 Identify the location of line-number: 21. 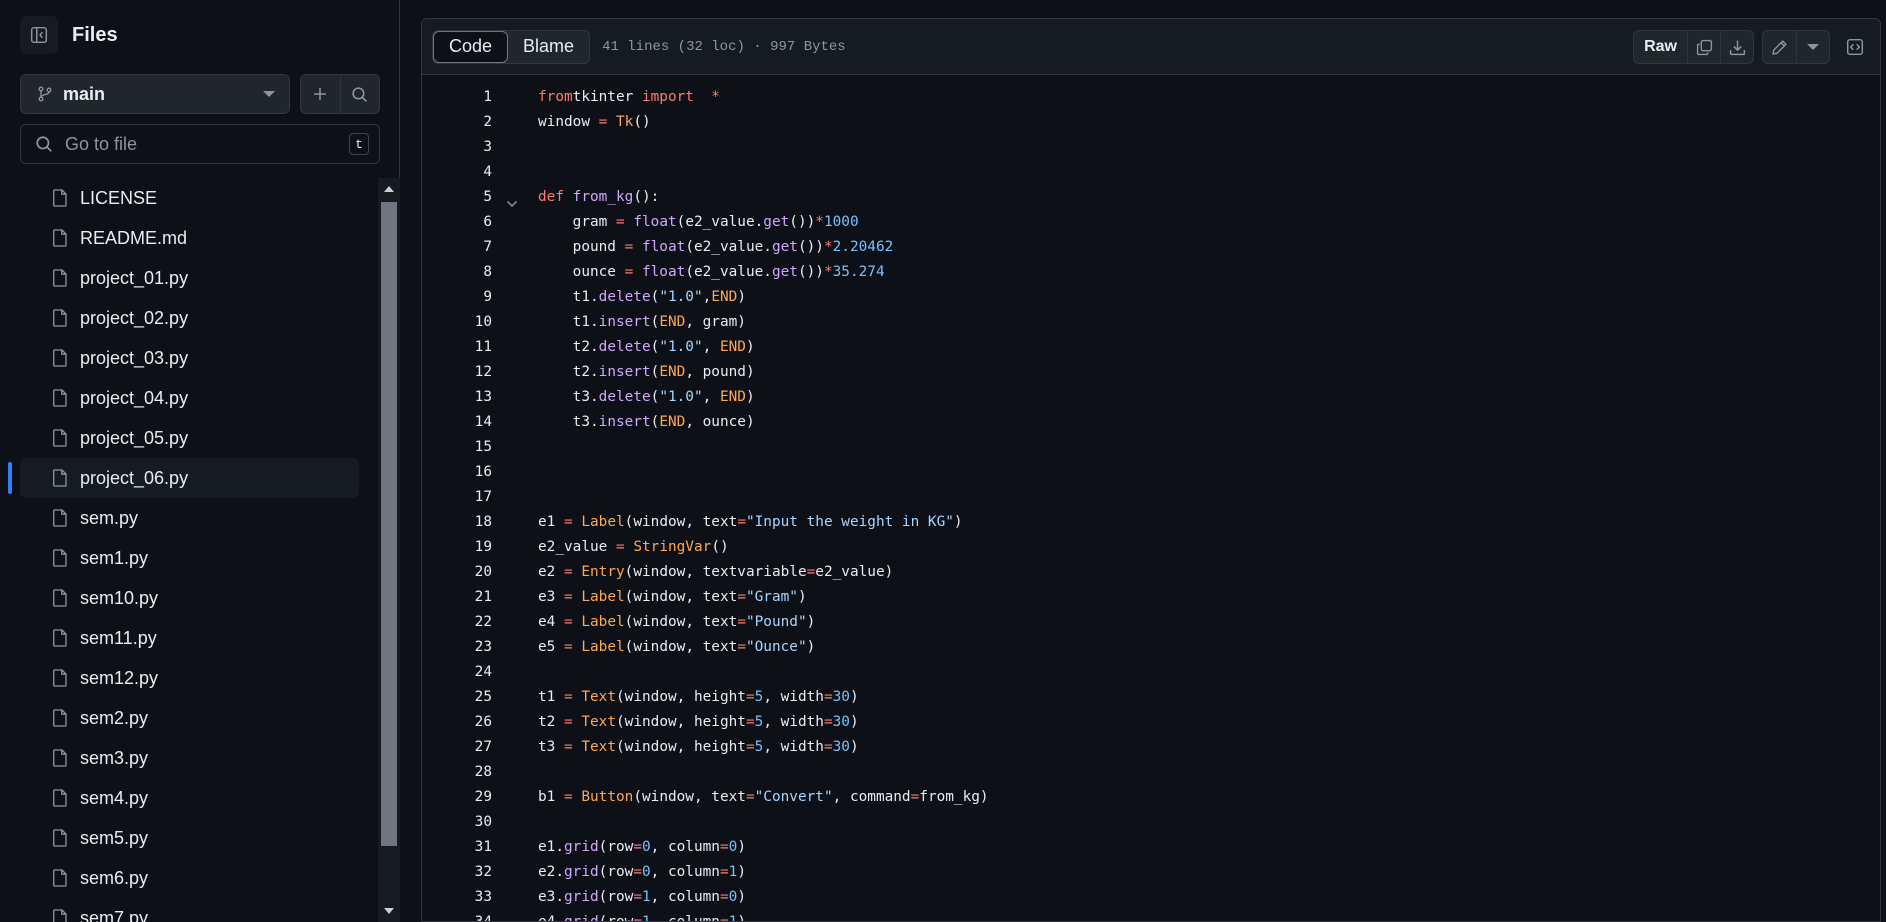
(457, 597).